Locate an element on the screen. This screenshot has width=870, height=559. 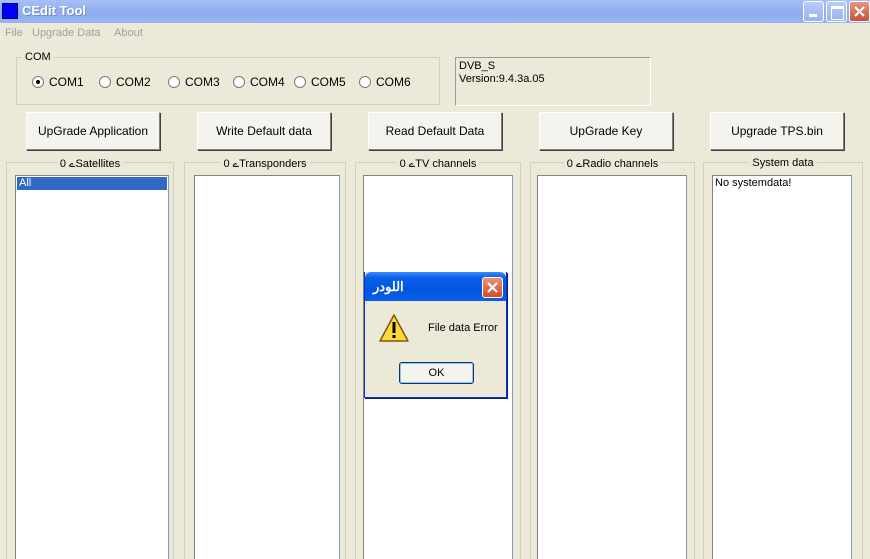
radio-label: COM1 is located at coordinates (66, 82).